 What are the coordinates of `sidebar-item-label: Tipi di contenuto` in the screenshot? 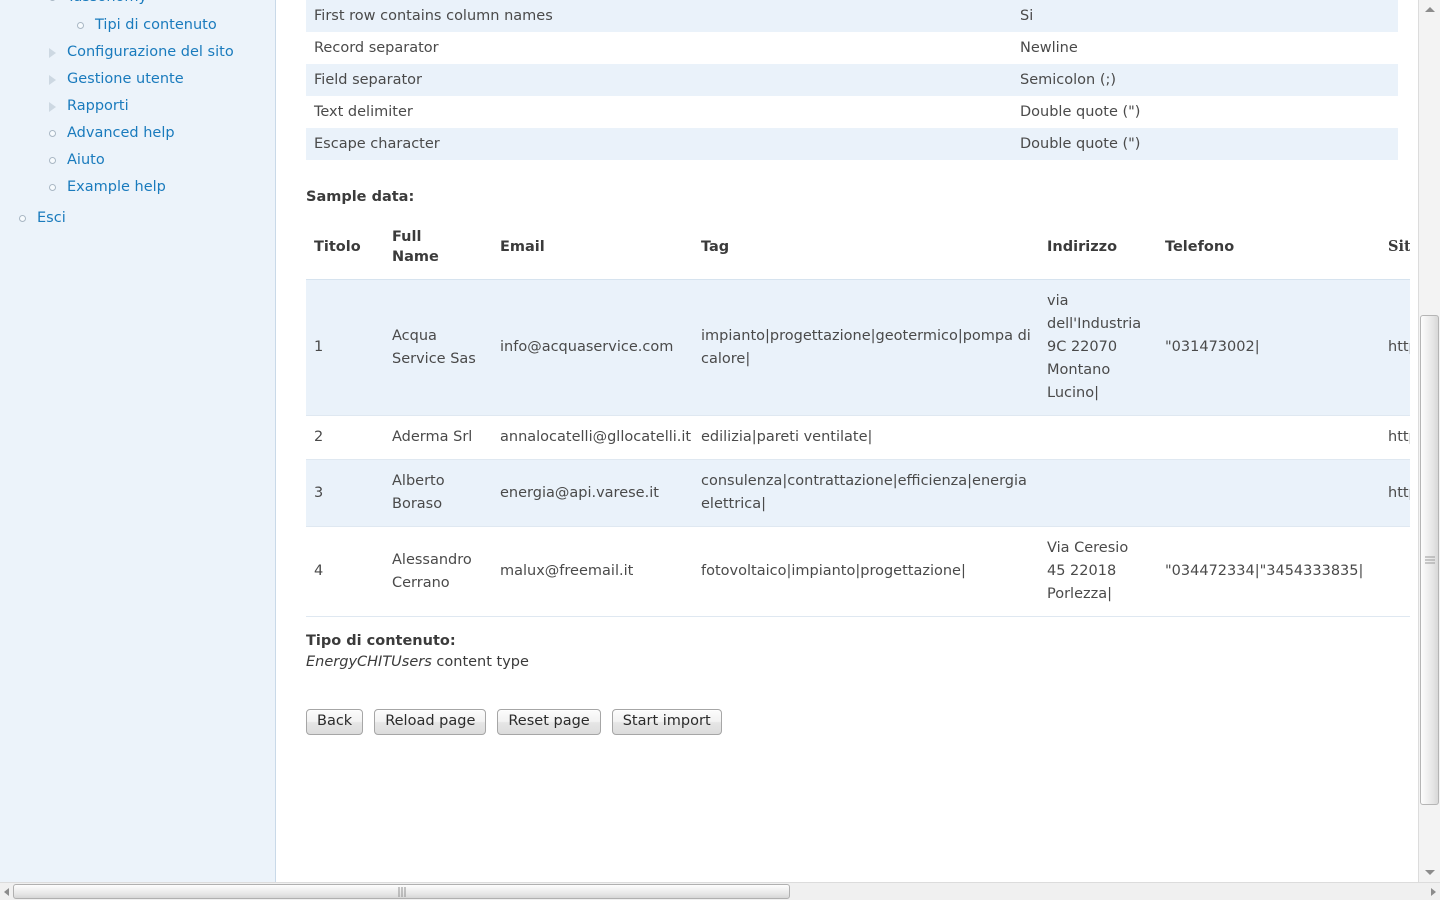 It's located at (156, 25).